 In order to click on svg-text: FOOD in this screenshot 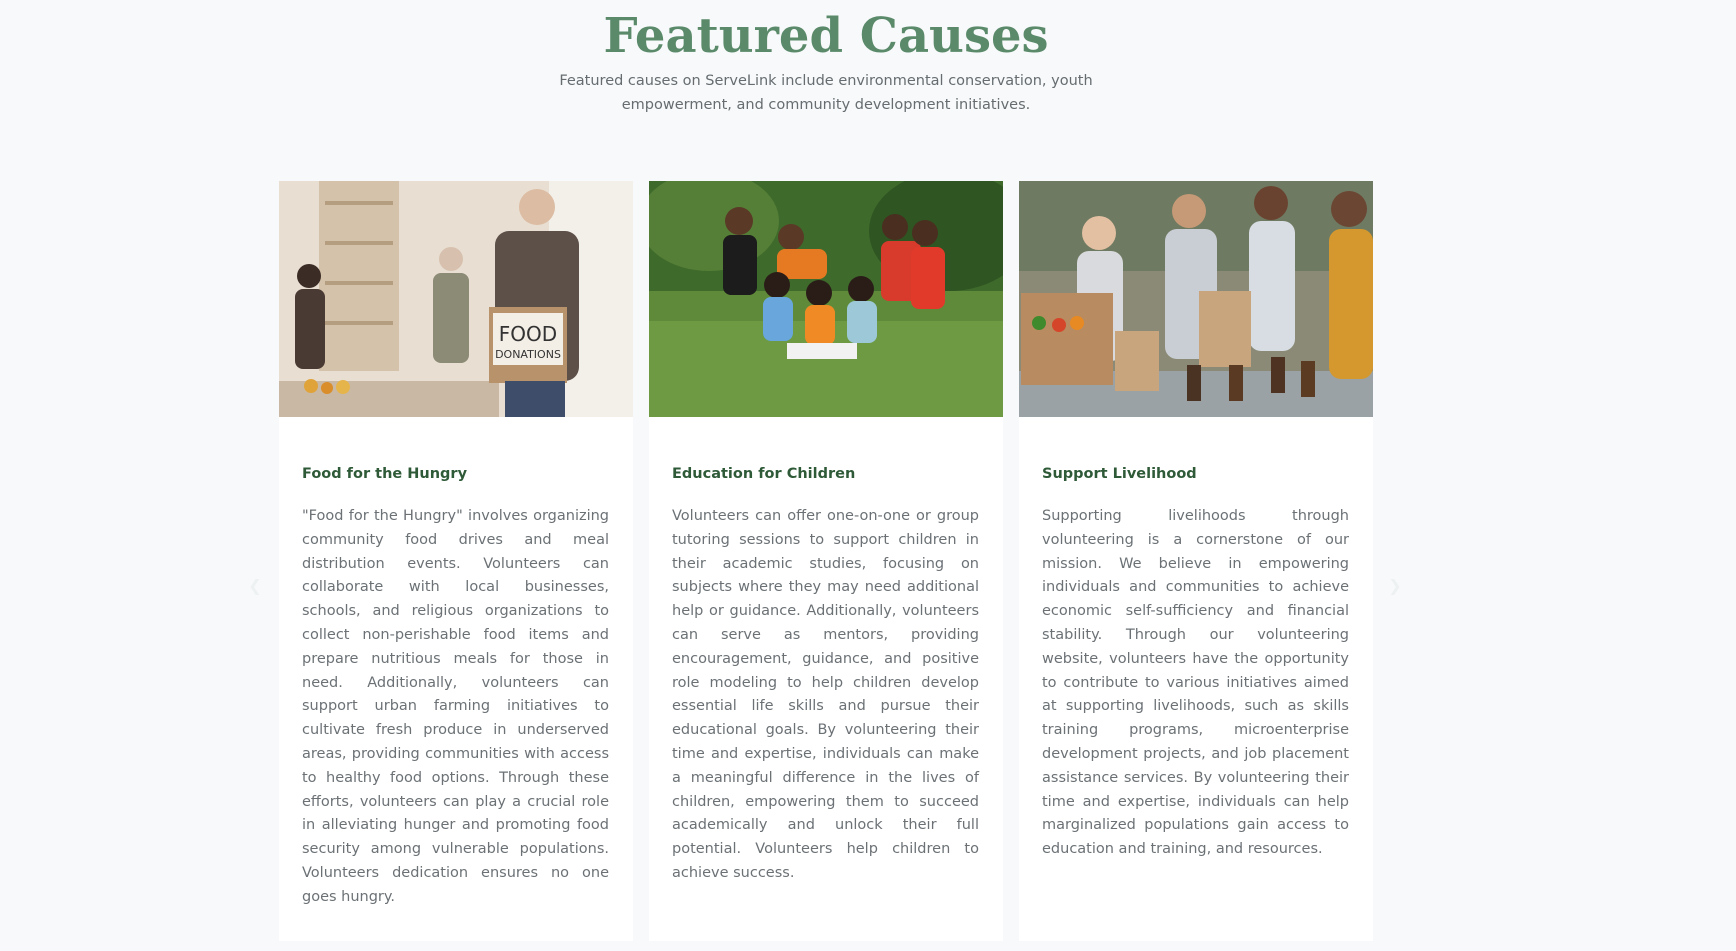, I will do `click(528, 334)`.